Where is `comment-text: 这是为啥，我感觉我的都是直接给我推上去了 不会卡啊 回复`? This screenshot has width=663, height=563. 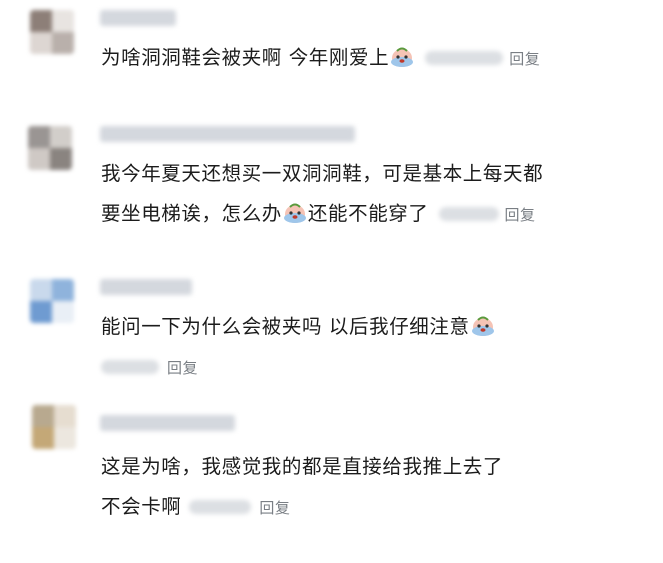
comment-text: 这是为啥，我感觉我的都是直接给我推上去了 不会卡啊 回复 is located at coordinates (302, 487).